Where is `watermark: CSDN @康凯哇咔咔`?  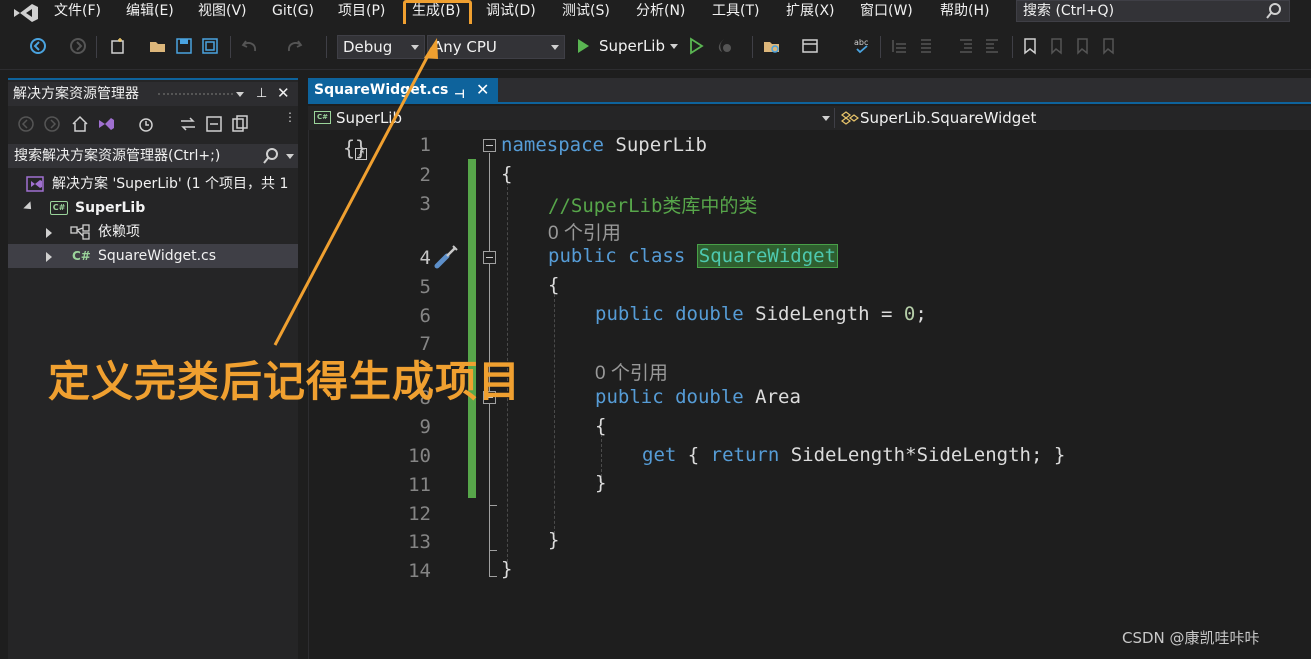 watermark: CSDN @康凯哇咔咔 is located at coordinates (1191, 638).